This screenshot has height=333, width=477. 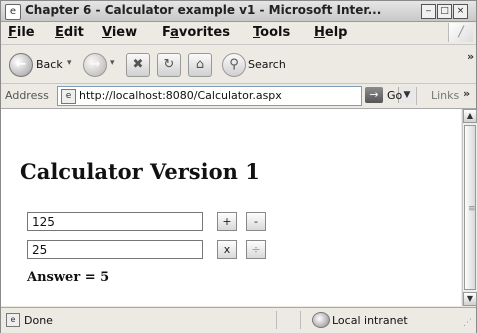 What do you see at coordinates (394, 95) in the screenshot?
I see `go-button-label: Go` at bounding box center [394, 95].